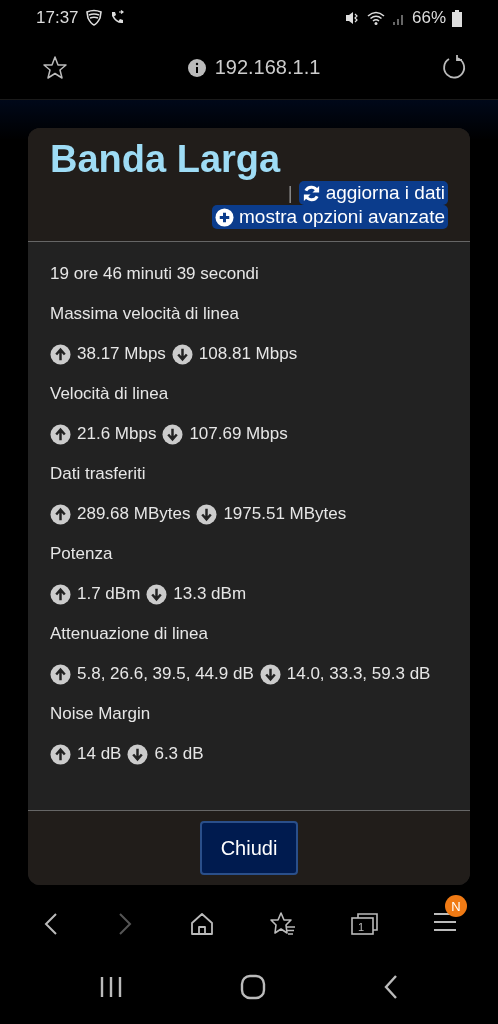 The height and width of the screenshot is (1024, 498). I want to click on refresh-link: aggiorna i dati, so click(373, 193).